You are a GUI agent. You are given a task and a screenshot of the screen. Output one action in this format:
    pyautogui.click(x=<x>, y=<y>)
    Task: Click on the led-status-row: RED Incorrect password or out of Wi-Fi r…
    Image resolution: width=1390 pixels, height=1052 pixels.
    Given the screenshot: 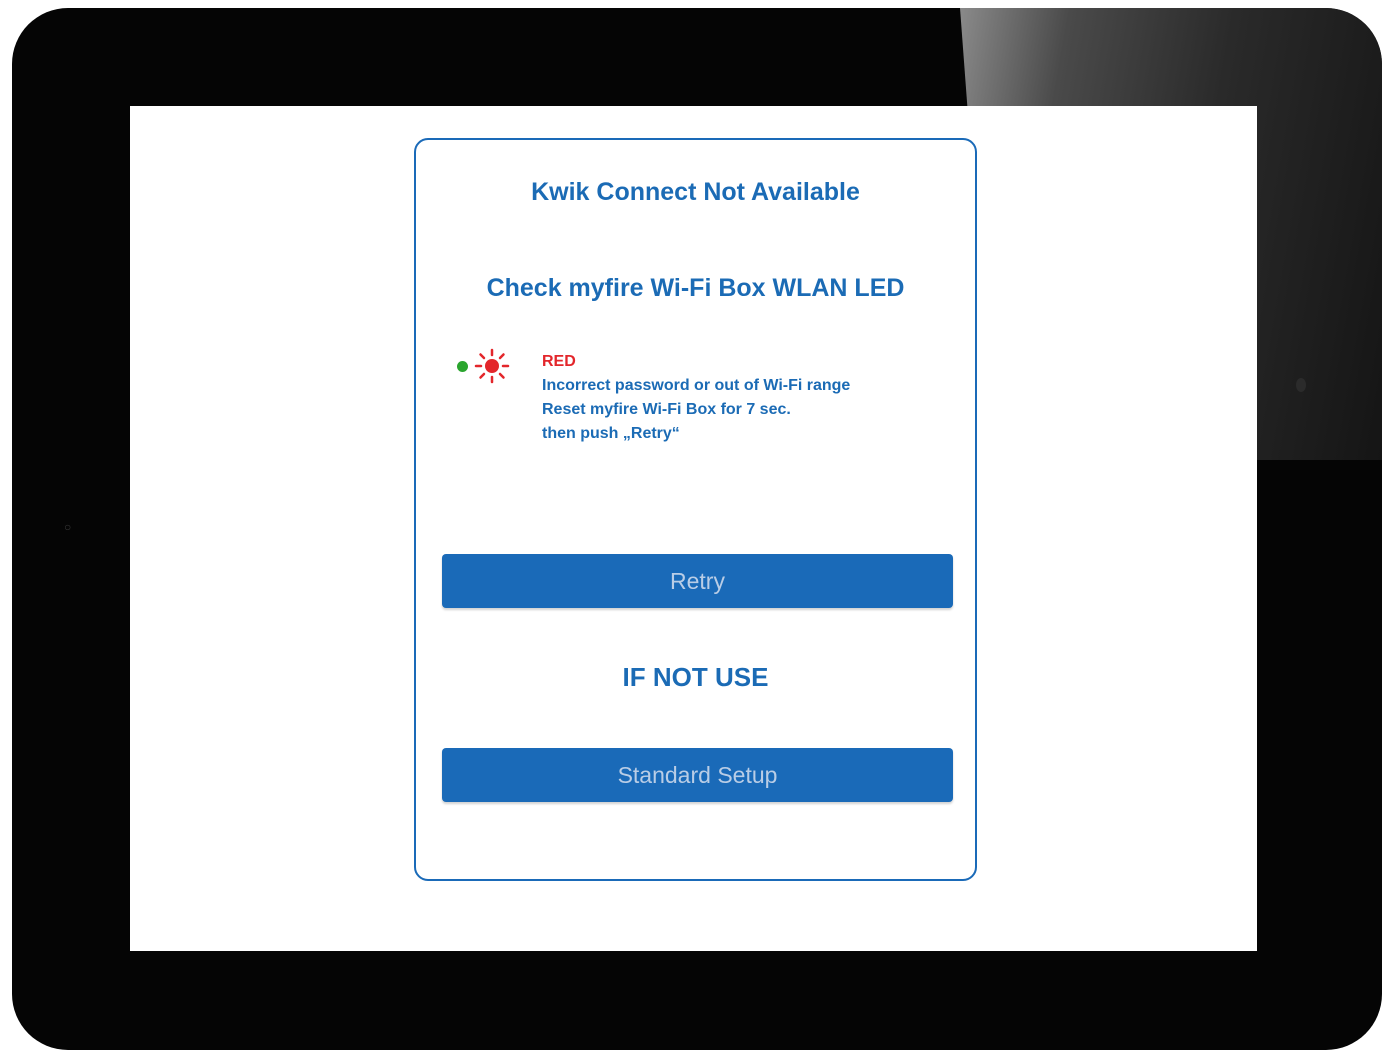 What is the action you would take?
    pyautogui.click(x=706, y=403)
    